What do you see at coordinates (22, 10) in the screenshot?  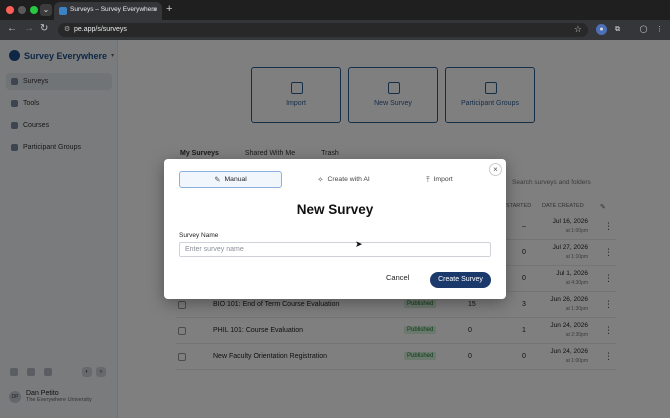 I see `window-minimize-button` at bounding box center [22, 10].